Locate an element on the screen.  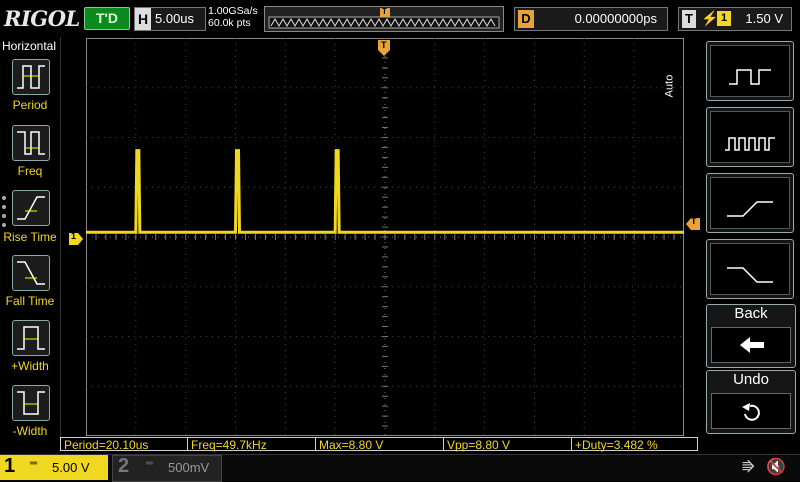
measurement-max: Max=8.80 V is located at coordinates (380, 444).